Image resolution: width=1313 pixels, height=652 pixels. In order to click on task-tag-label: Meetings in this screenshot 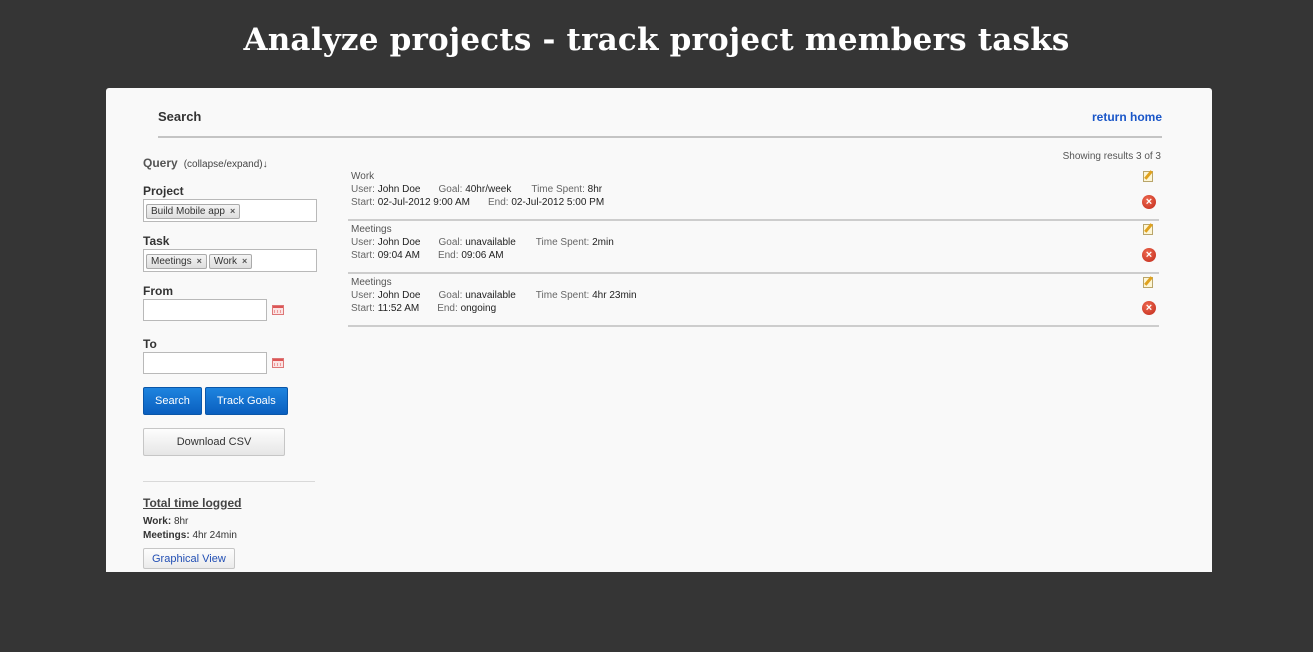, I will do `click(171, 261)`.